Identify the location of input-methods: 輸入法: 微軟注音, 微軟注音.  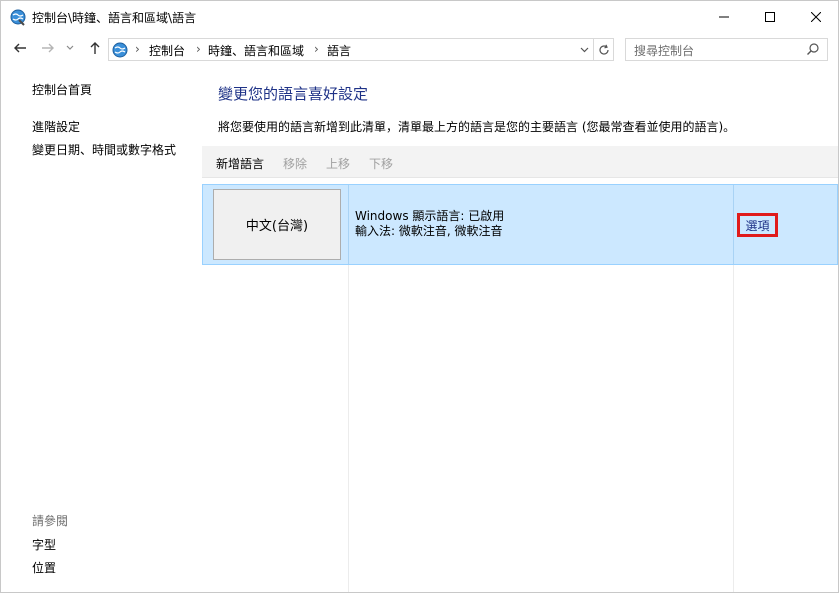
(429, 231).